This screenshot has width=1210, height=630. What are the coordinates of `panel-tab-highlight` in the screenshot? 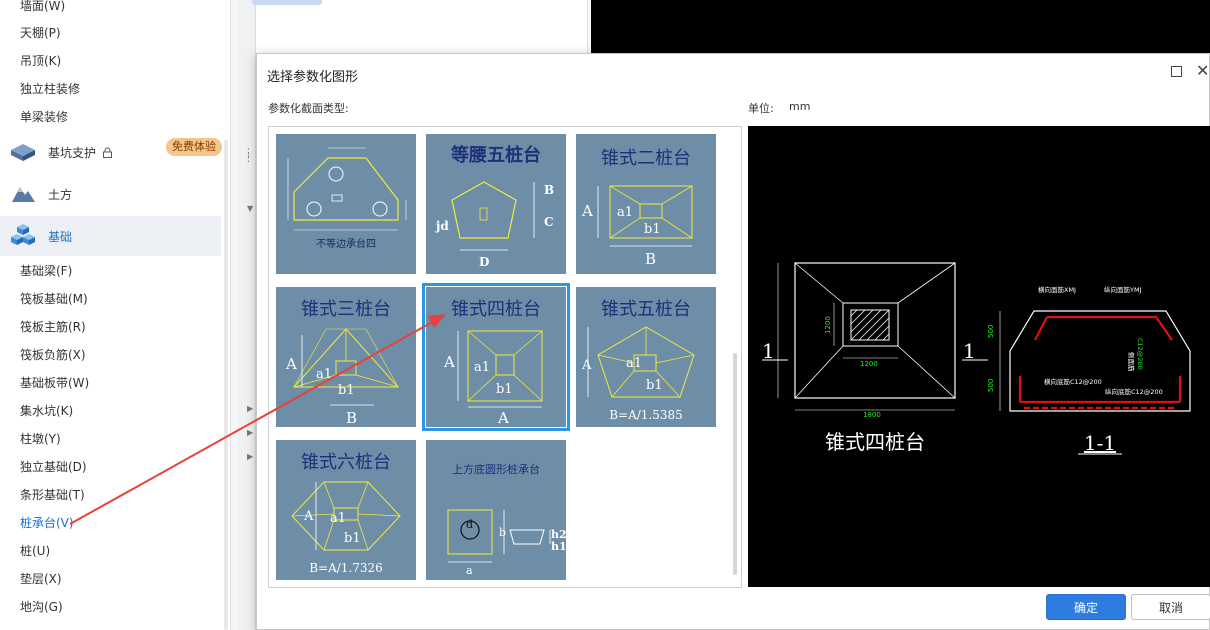 It's located at (287, 2).